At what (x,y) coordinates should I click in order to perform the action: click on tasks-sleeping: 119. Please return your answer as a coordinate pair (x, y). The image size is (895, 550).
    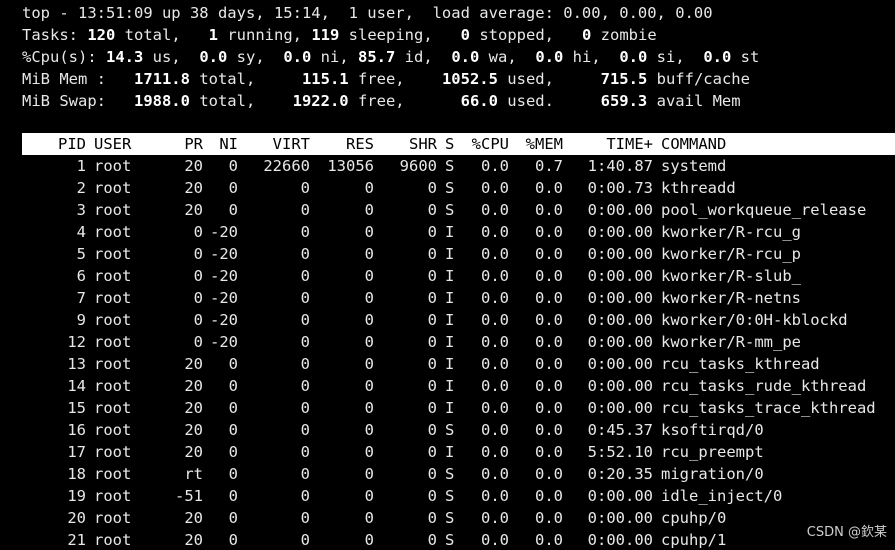
    Looking at the image, I should click on (325, 35).